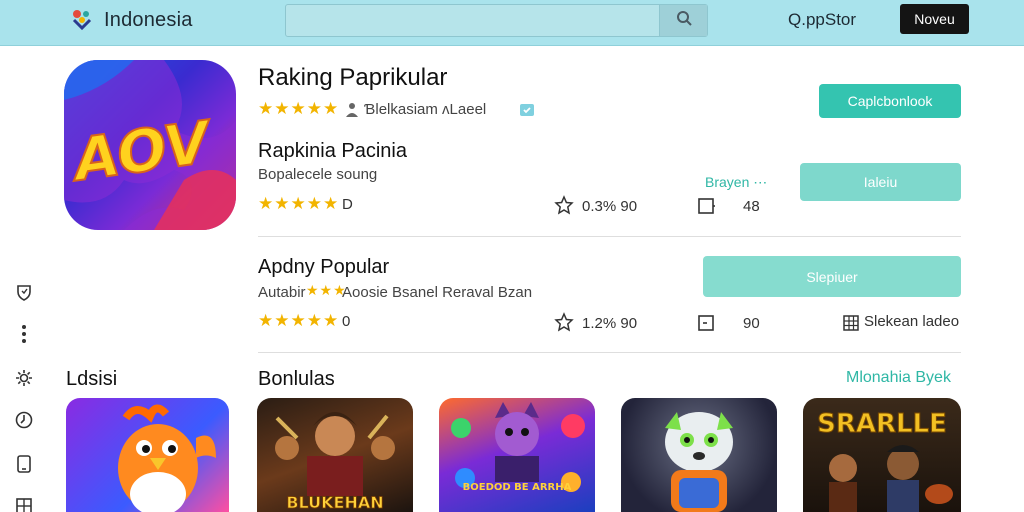 The image size is (1024, 512). Describe the element at coordinates (346, 321) in the screenshot. I see `row2-rating-value: 0` at that location.